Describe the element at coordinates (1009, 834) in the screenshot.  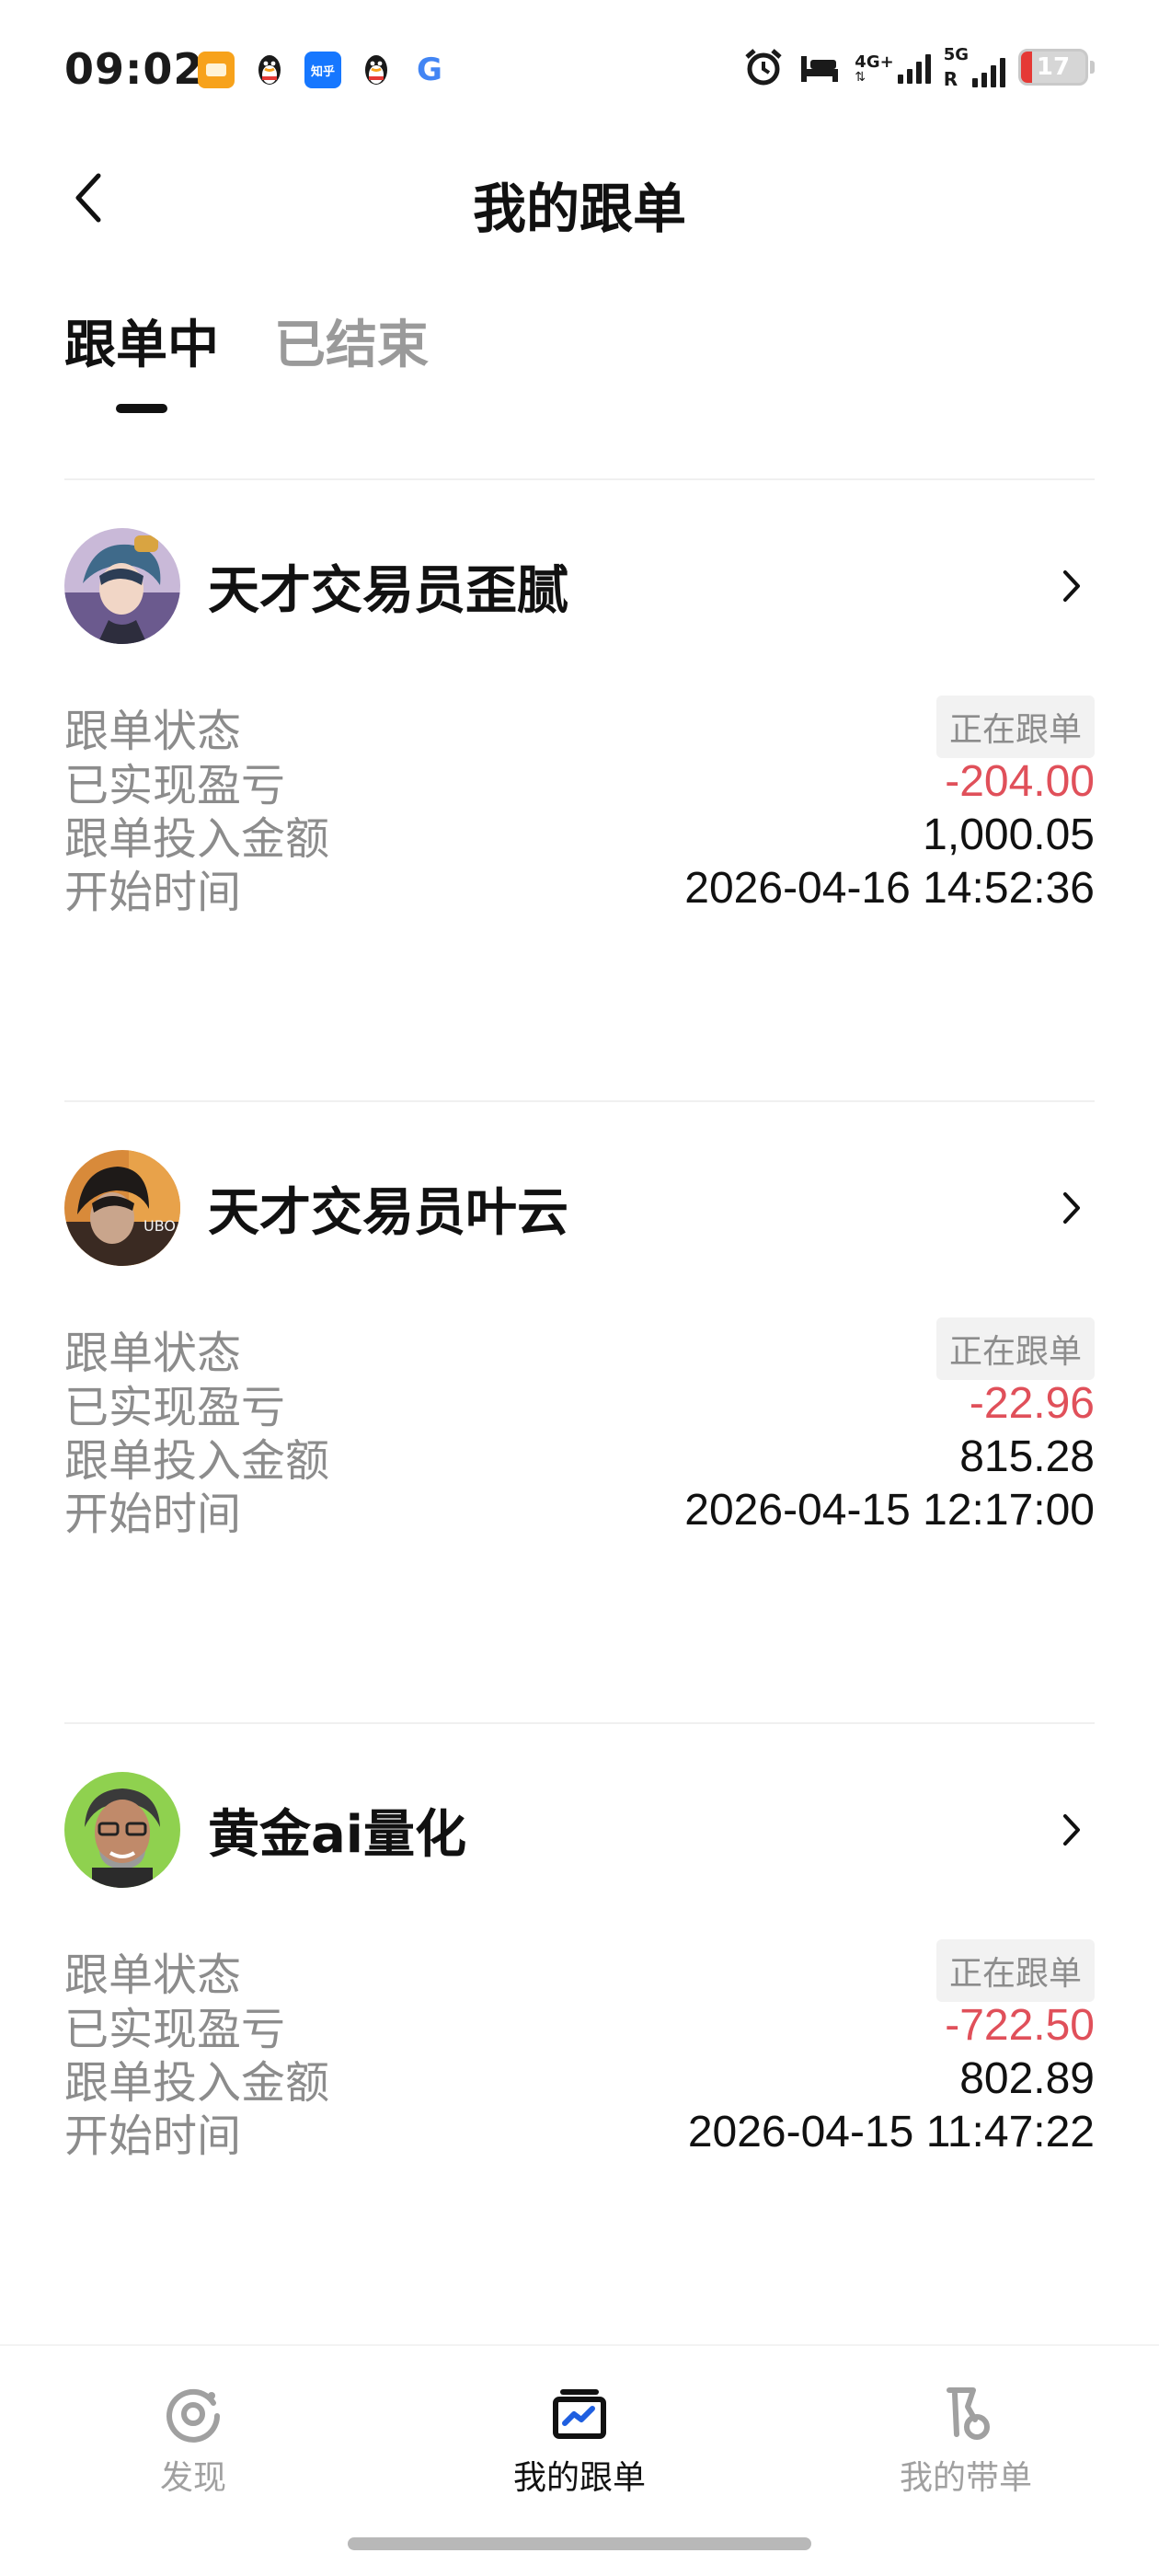
I see `invest-value: 1,000.05` at that location.